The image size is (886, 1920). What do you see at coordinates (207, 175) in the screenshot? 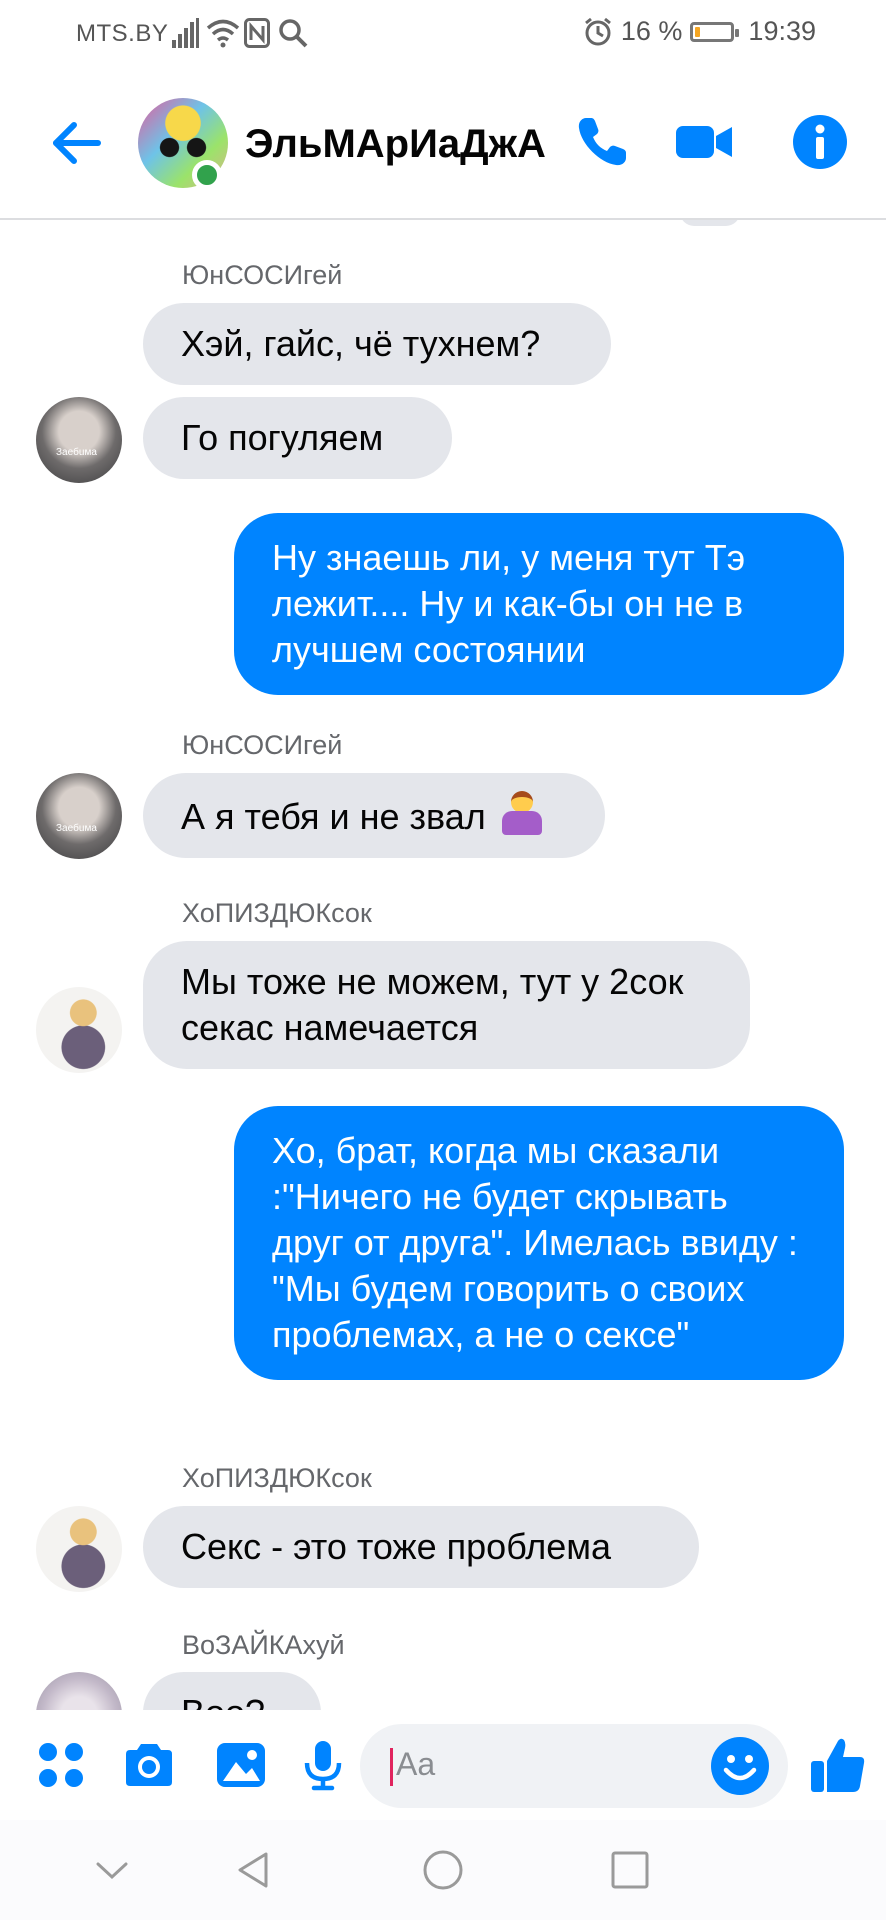
I see `online-status-dot` at bounding box center [207, 175].